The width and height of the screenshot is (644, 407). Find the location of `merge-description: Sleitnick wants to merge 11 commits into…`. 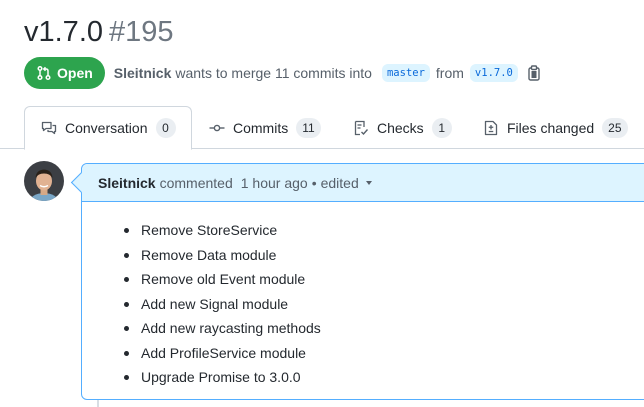

merge-description: Sleitnick wants to merge 11 commits into… is located at coordinates (327, 73).